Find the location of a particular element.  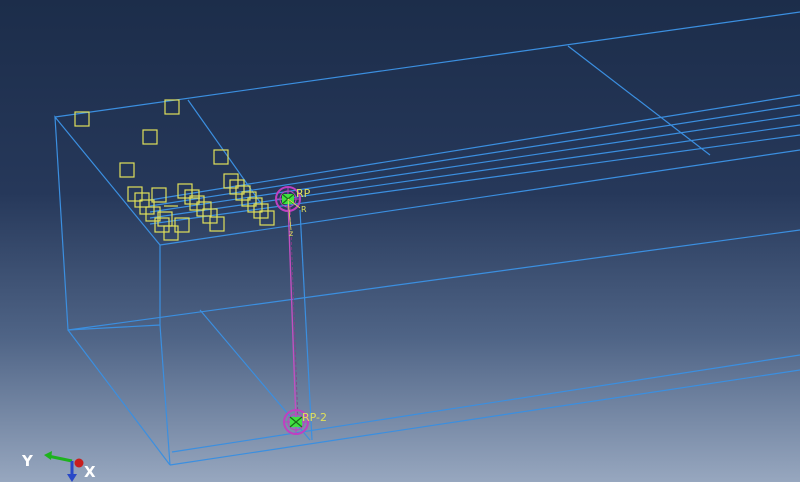

local-axis-z-label: z is located at coordinates (291, 233).